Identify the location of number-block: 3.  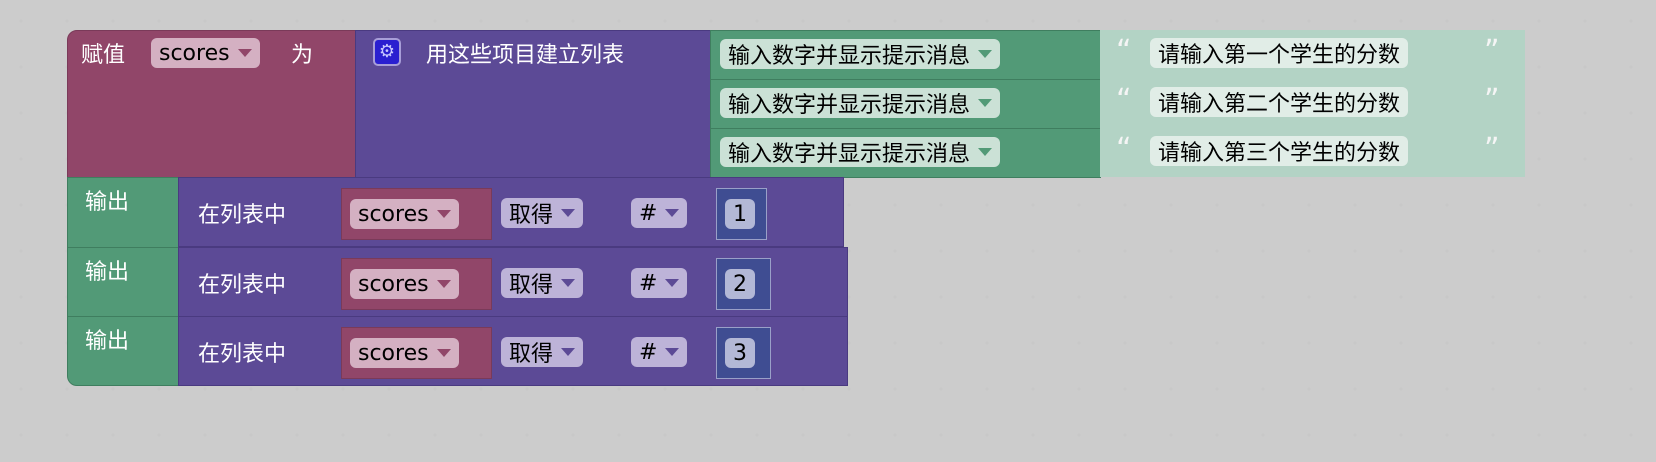
(743, 353).